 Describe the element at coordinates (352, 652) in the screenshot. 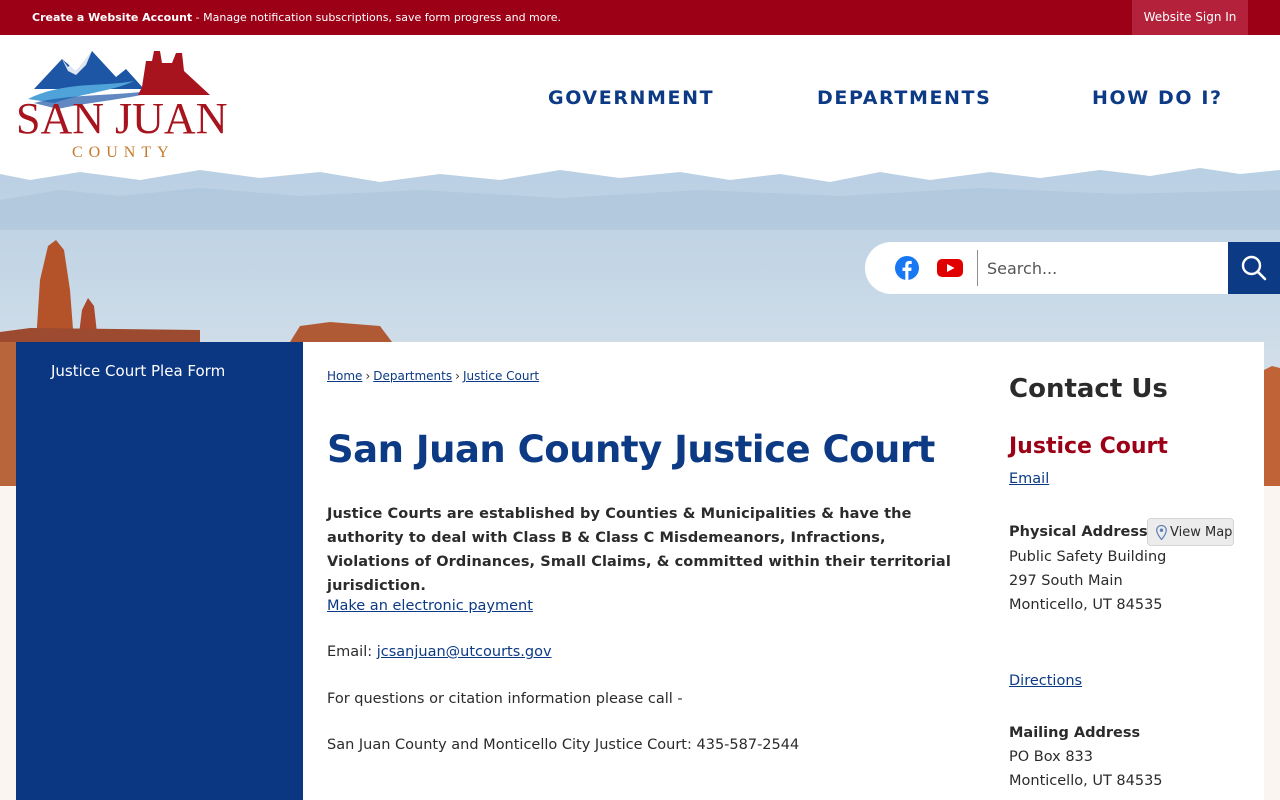

I see `email-label: Email:` at that location.